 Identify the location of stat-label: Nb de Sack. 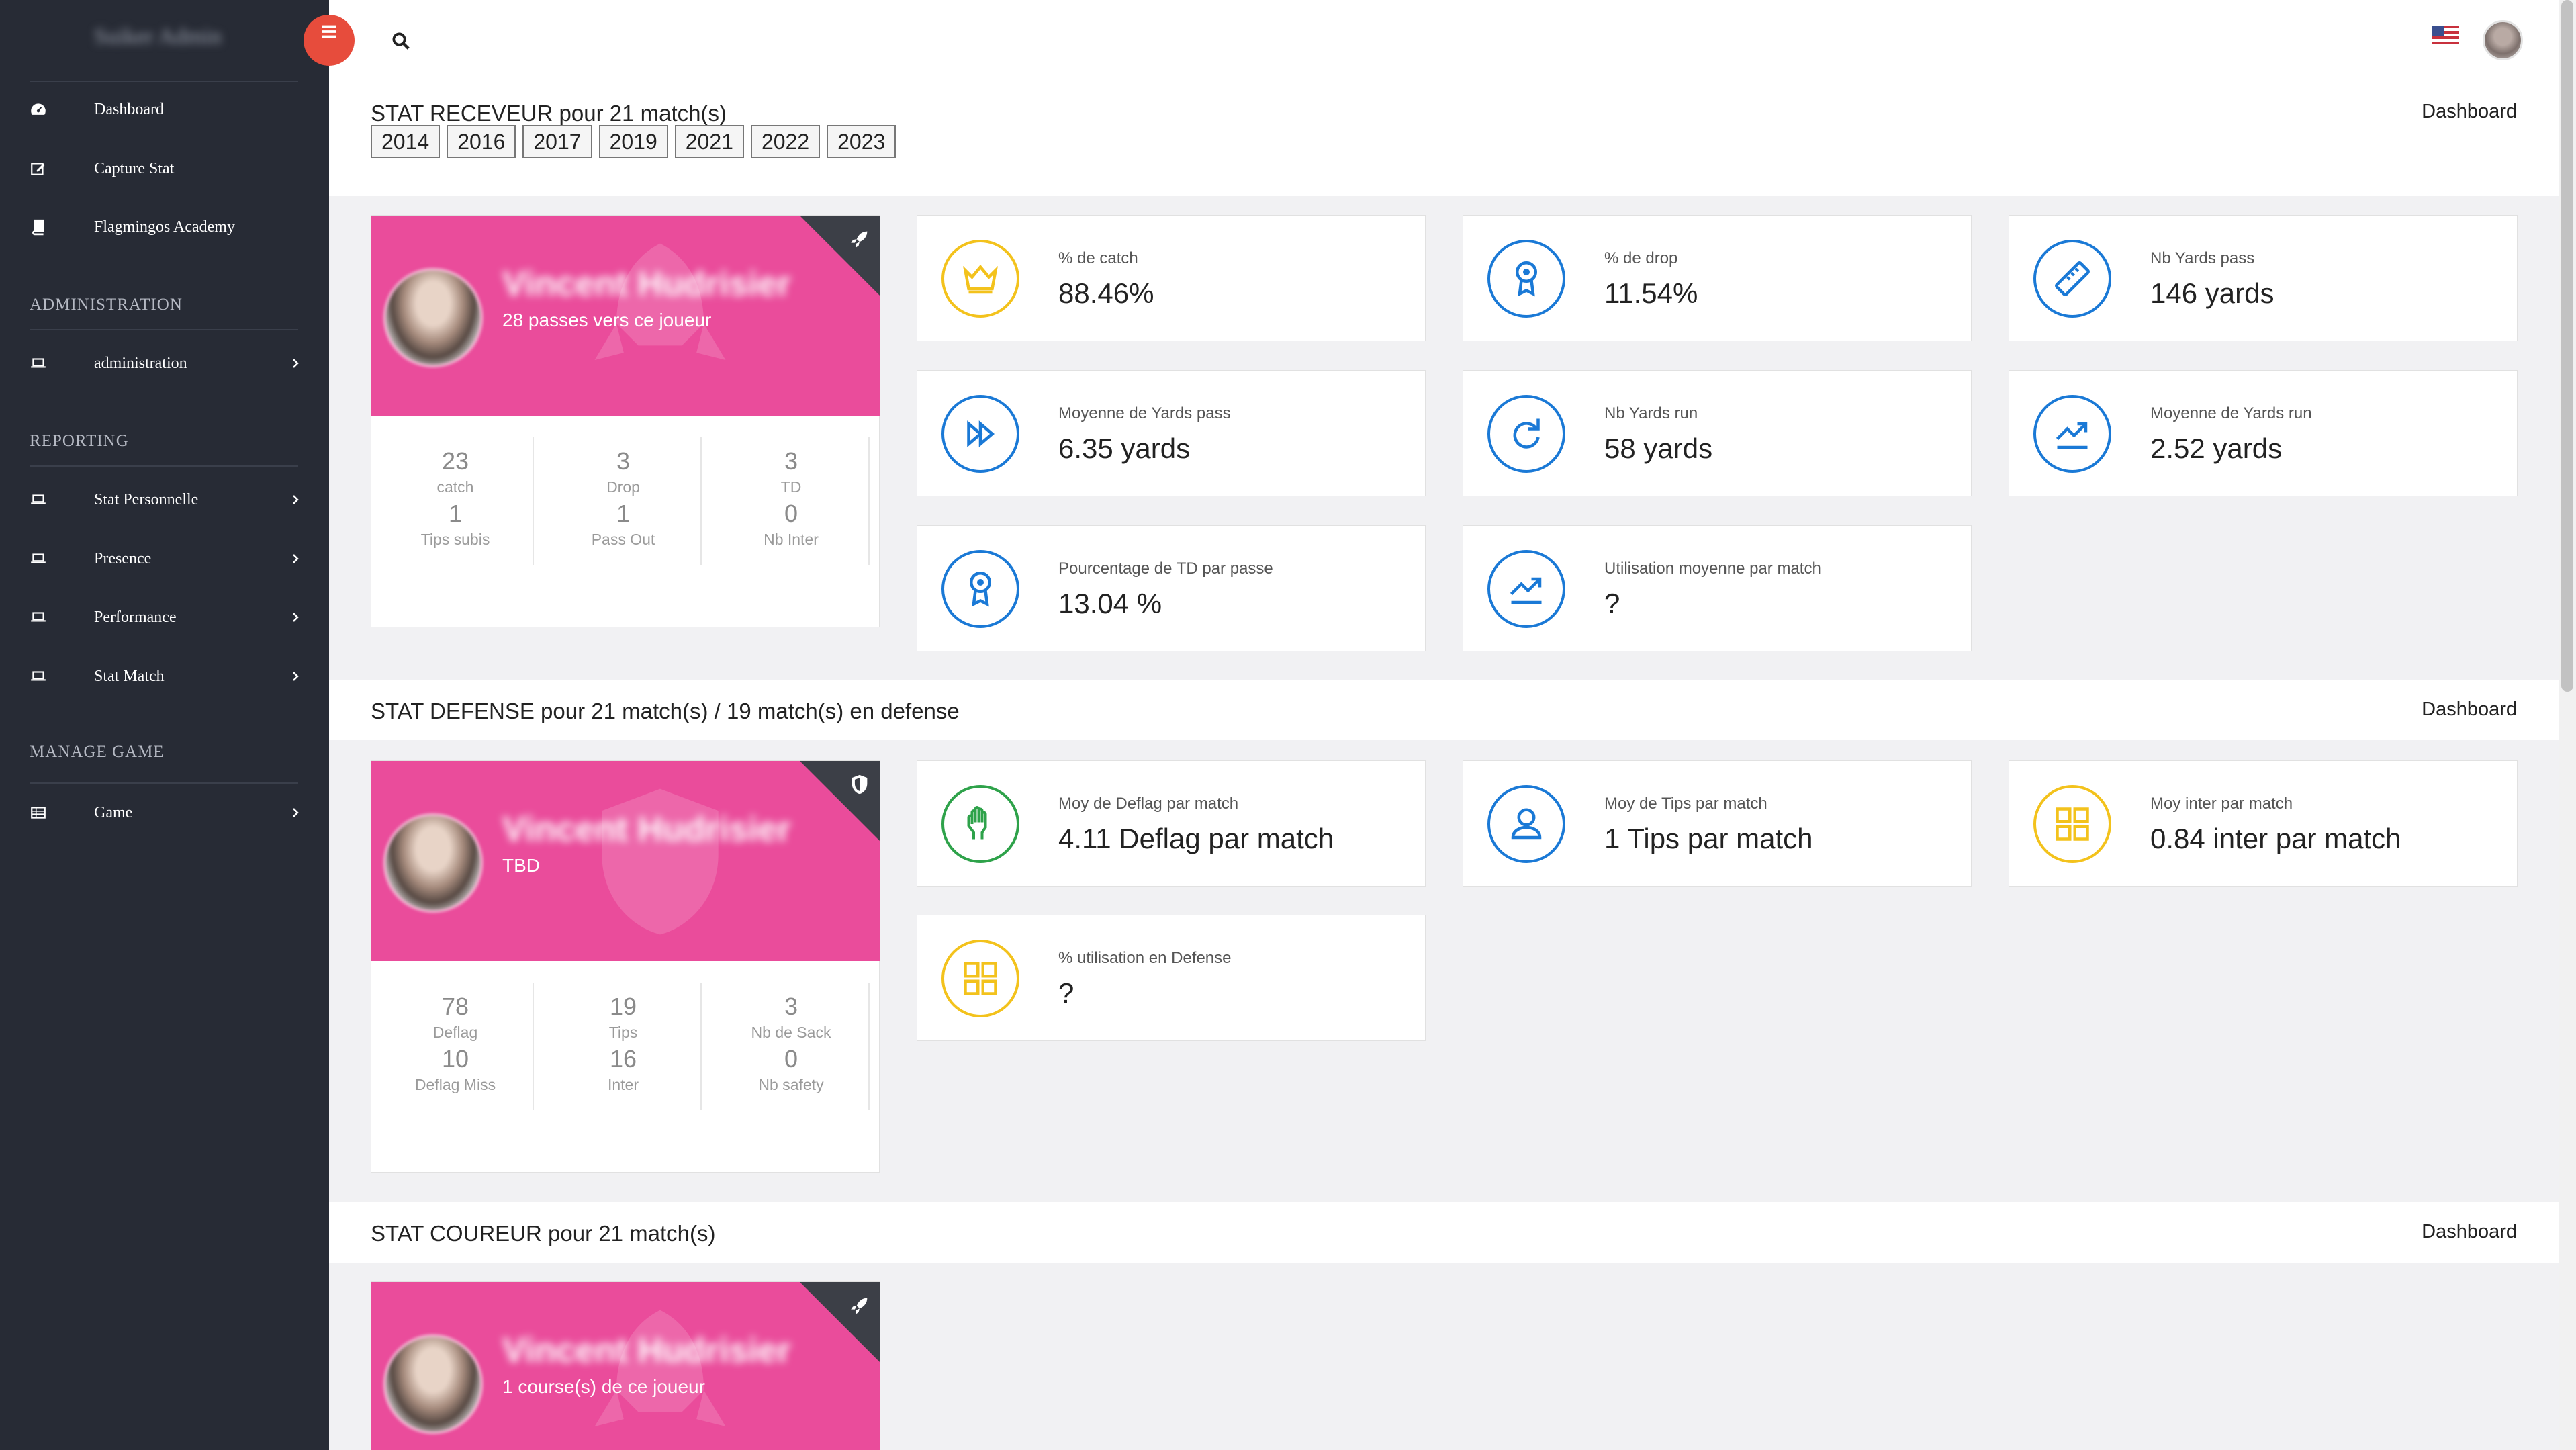
(791, 1032).